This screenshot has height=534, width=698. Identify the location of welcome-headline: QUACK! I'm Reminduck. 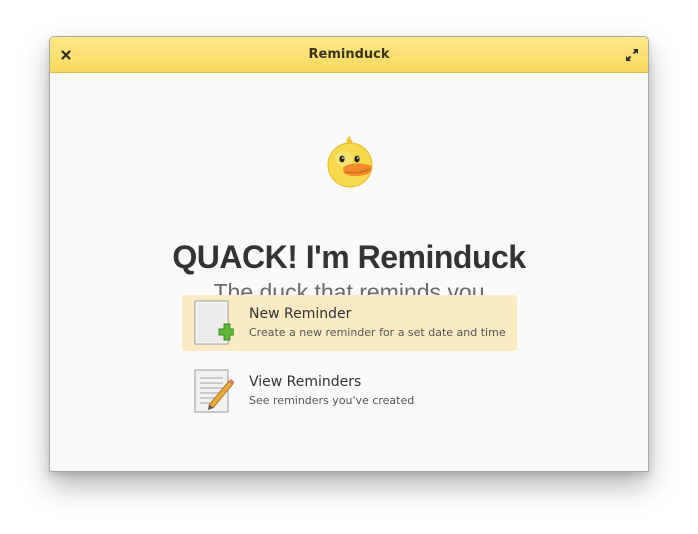
(349, 257).